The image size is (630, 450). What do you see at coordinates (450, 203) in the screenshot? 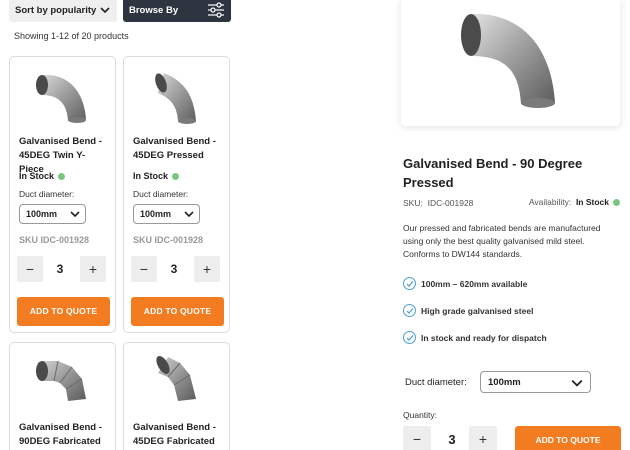
I see `sku-value: IDC-001928` at bounding box center [450, 203].